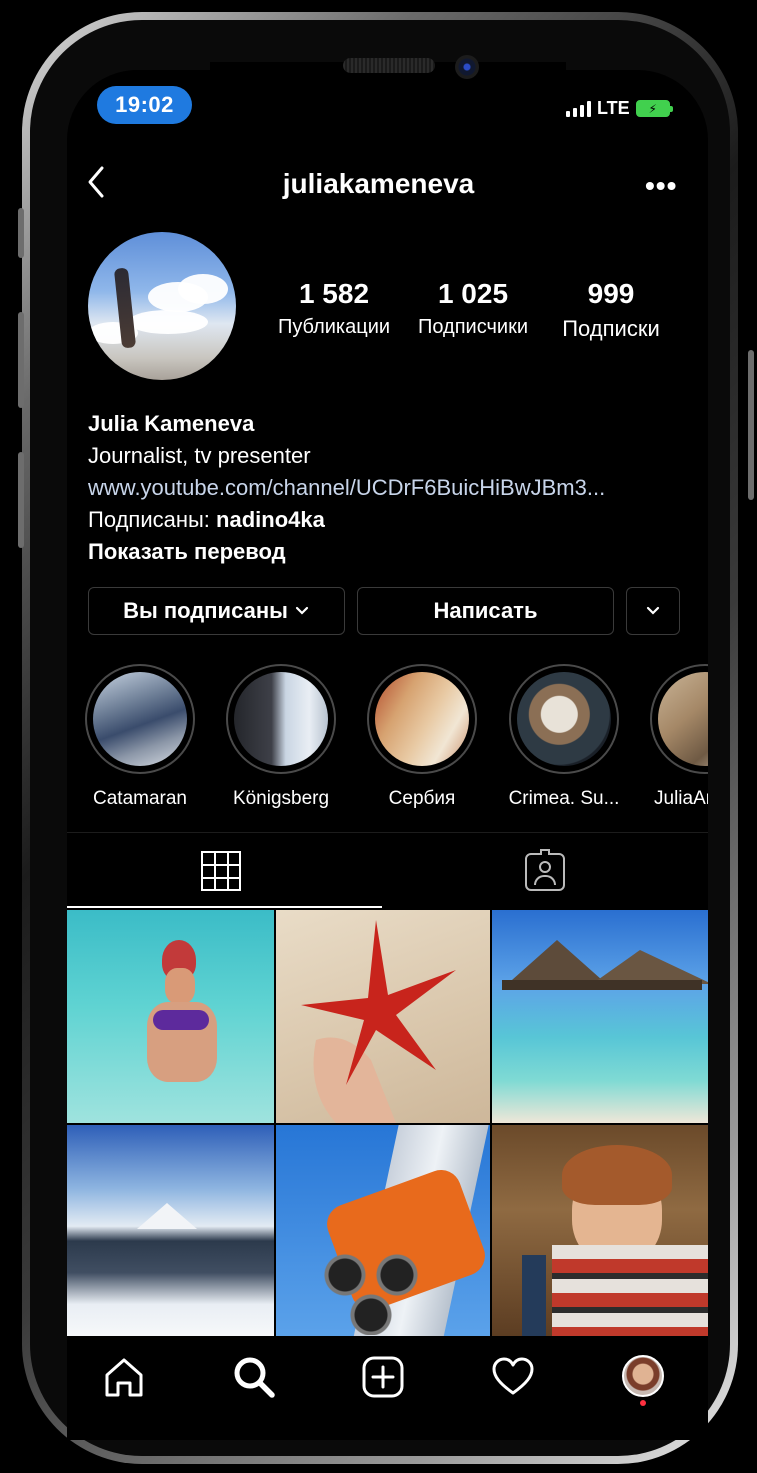  Describe the element at coordinates (21, 500) in the screenshot. I see `volume-down-button` at that location.